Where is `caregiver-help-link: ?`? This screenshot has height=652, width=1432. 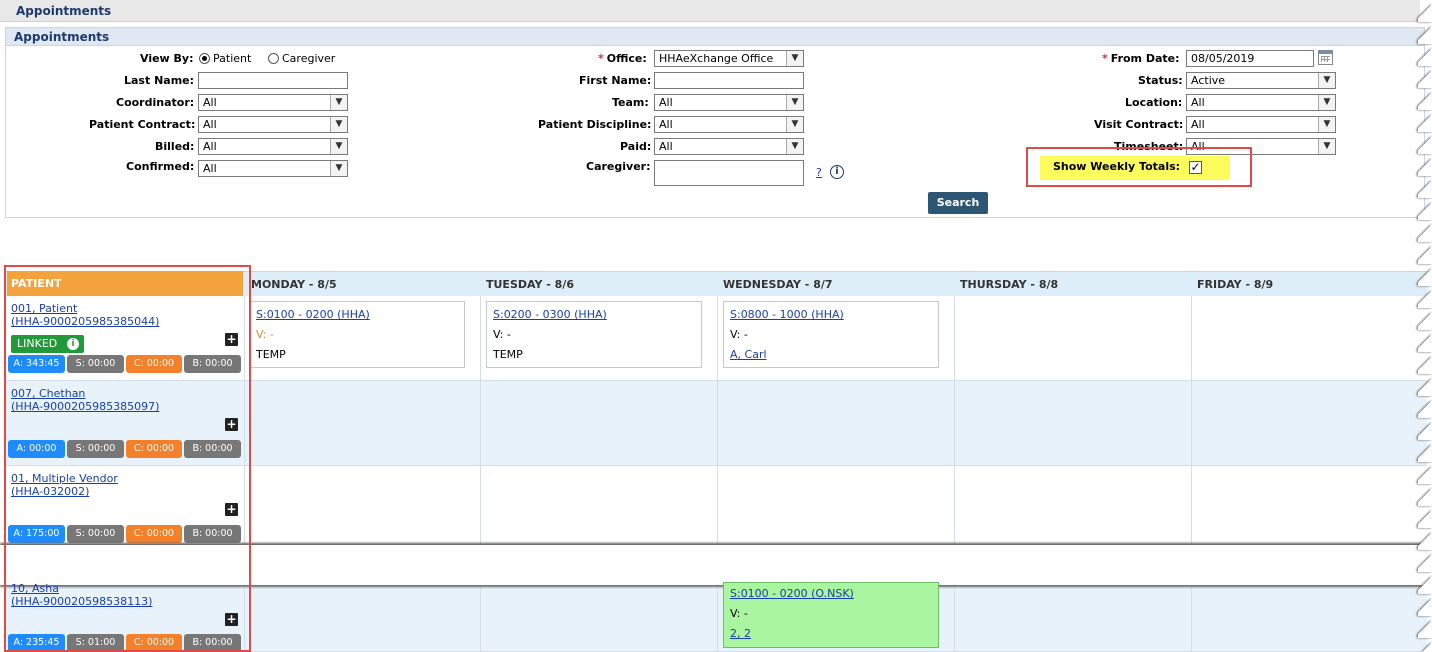
caregiver-help-link: ? is located at coordinates (819, 172).